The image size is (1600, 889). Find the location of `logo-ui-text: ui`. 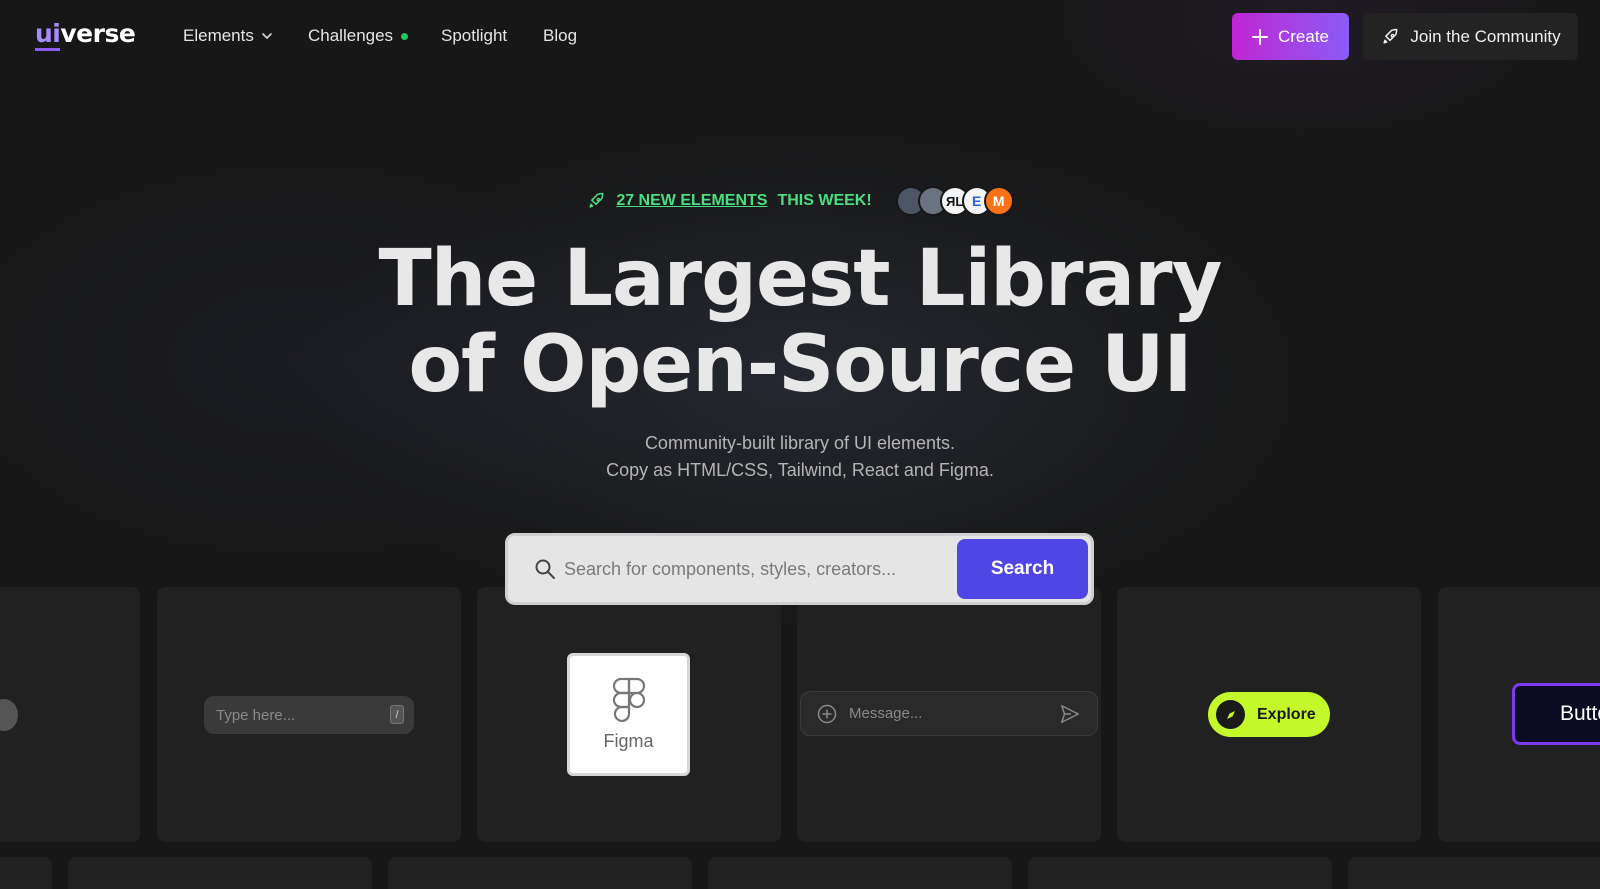

logo-ui-text: ui is located at coordinates (48, 35).